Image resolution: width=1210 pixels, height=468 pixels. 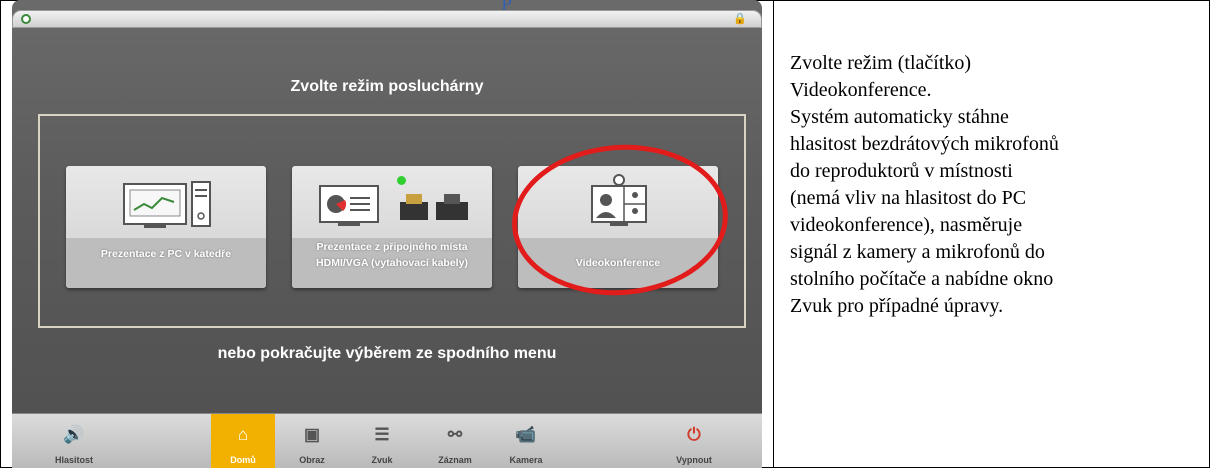 I want to click on mode-subtitle: nebo pokračujte výběrem ze spodního menu, so click(x=387, y=353).